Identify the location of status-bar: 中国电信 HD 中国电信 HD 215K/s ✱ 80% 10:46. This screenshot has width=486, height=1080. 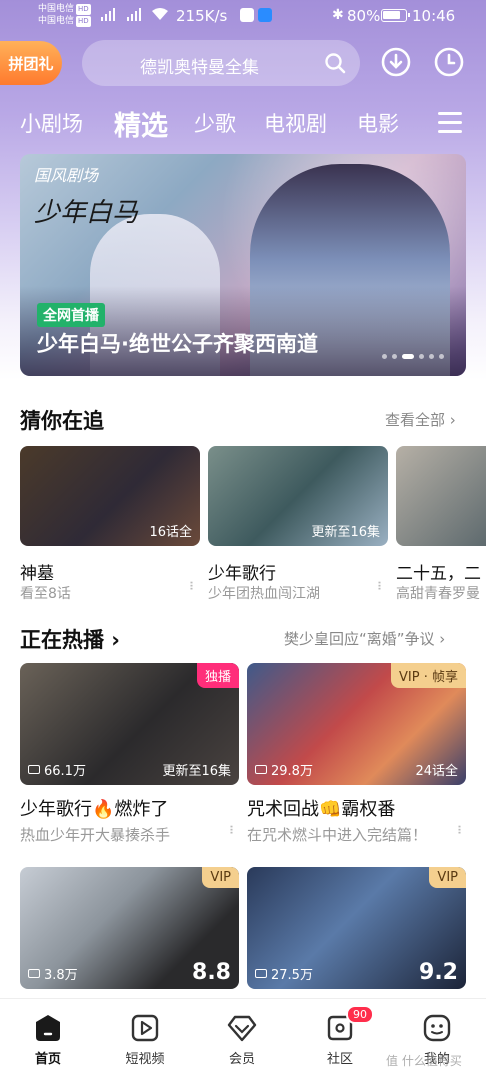
(243, 17).